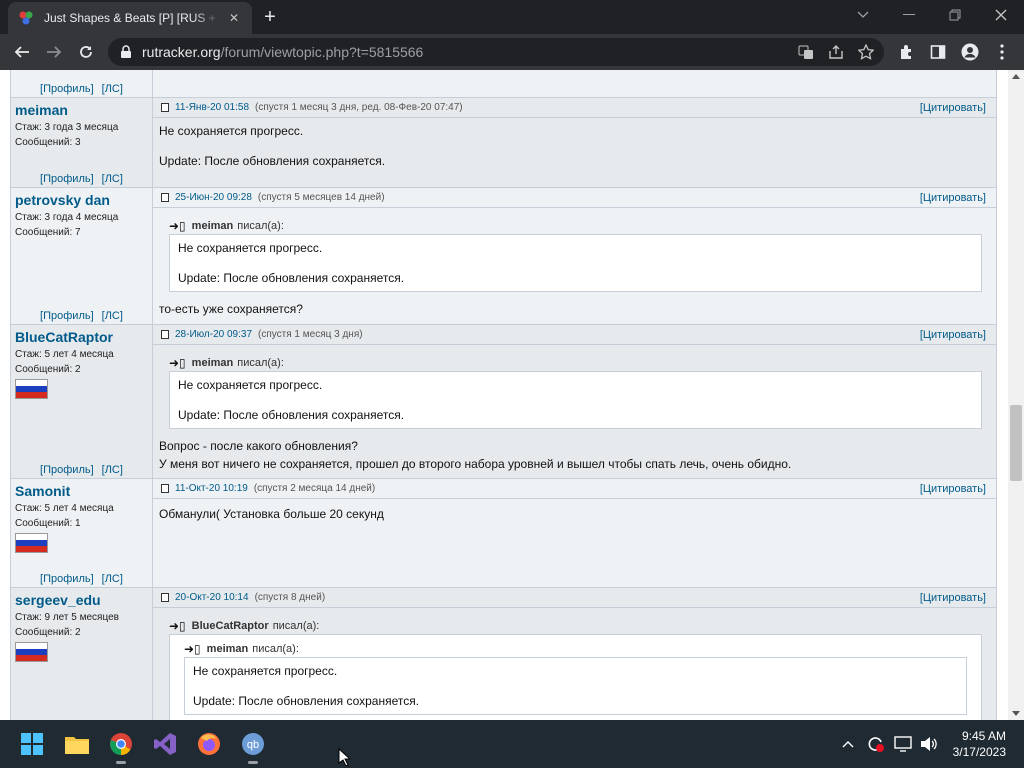 The height and width of the screenshot is (771, 1024). I want to click on tab-close-icon: ✕, so click(234, 18).